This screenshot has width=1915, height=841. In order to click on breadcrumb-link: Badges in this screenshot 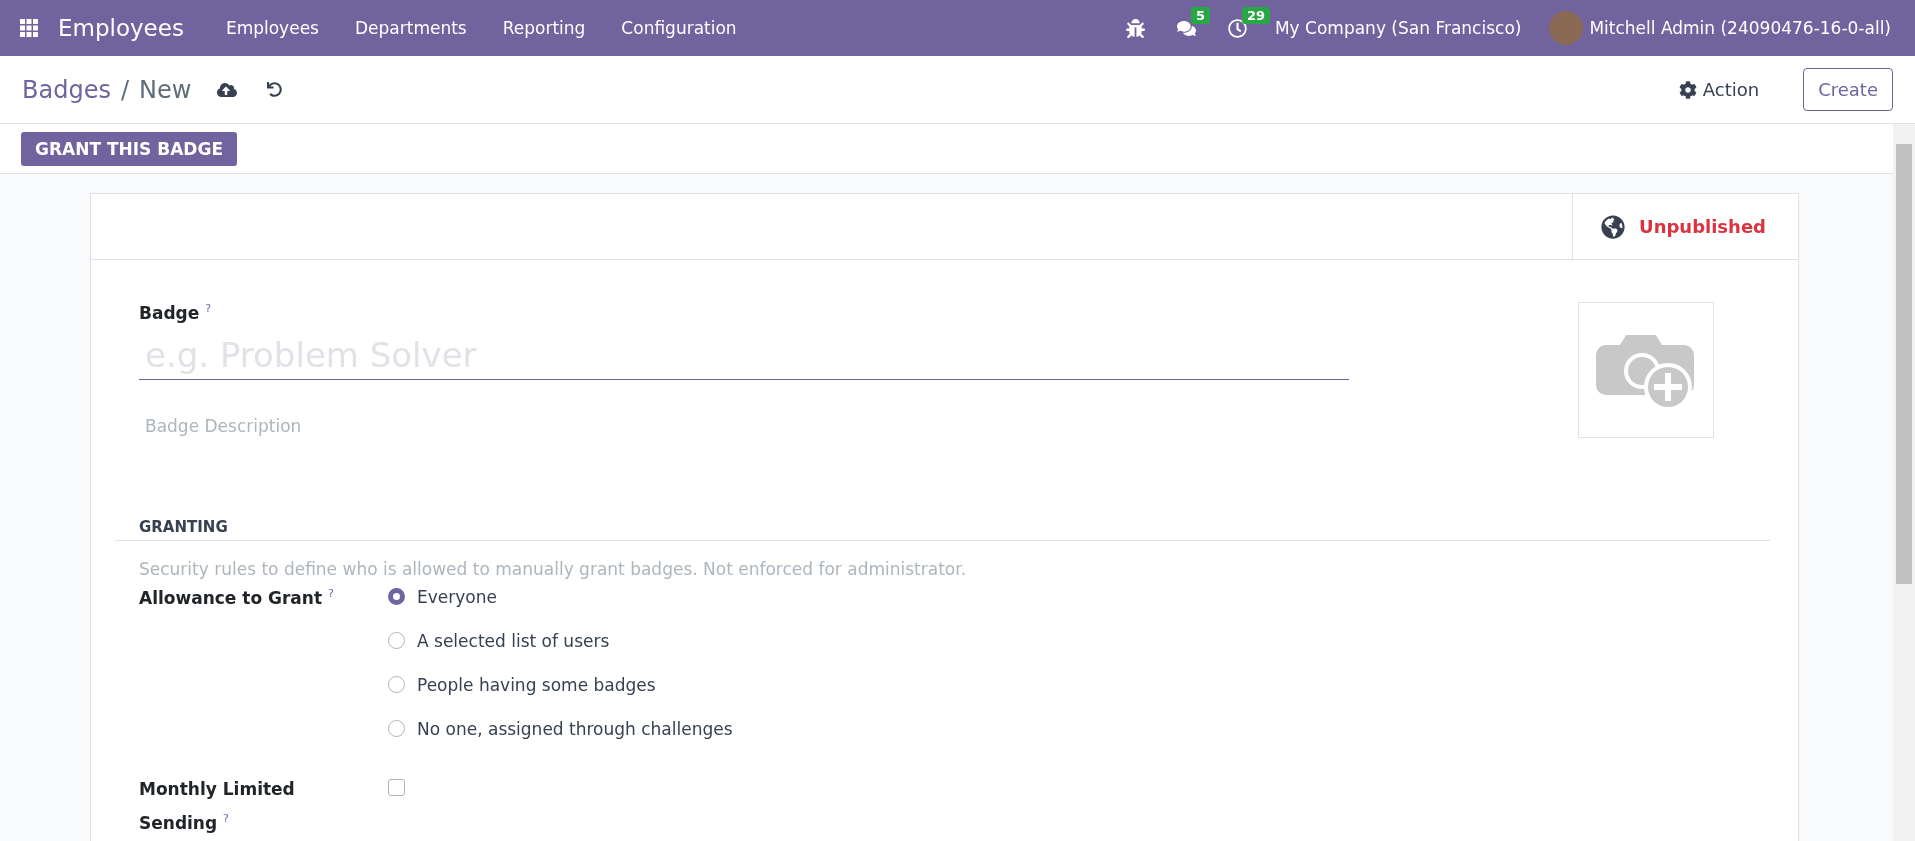, I will do `click(66, 89)`.